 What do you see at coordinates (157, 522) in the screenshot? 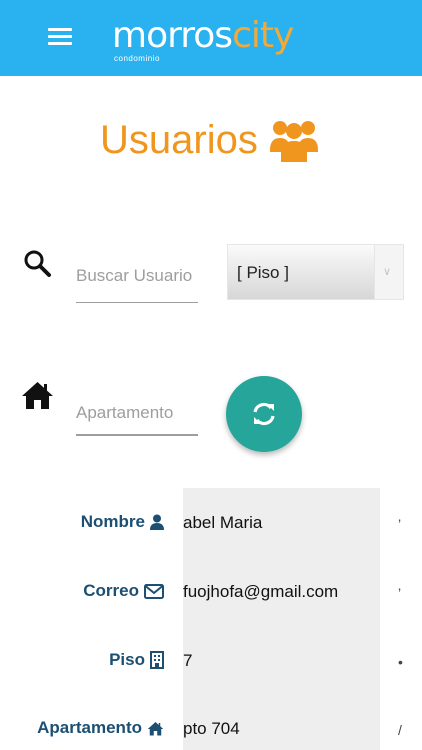
I see `user-icon` at bounding box center [157, 522].